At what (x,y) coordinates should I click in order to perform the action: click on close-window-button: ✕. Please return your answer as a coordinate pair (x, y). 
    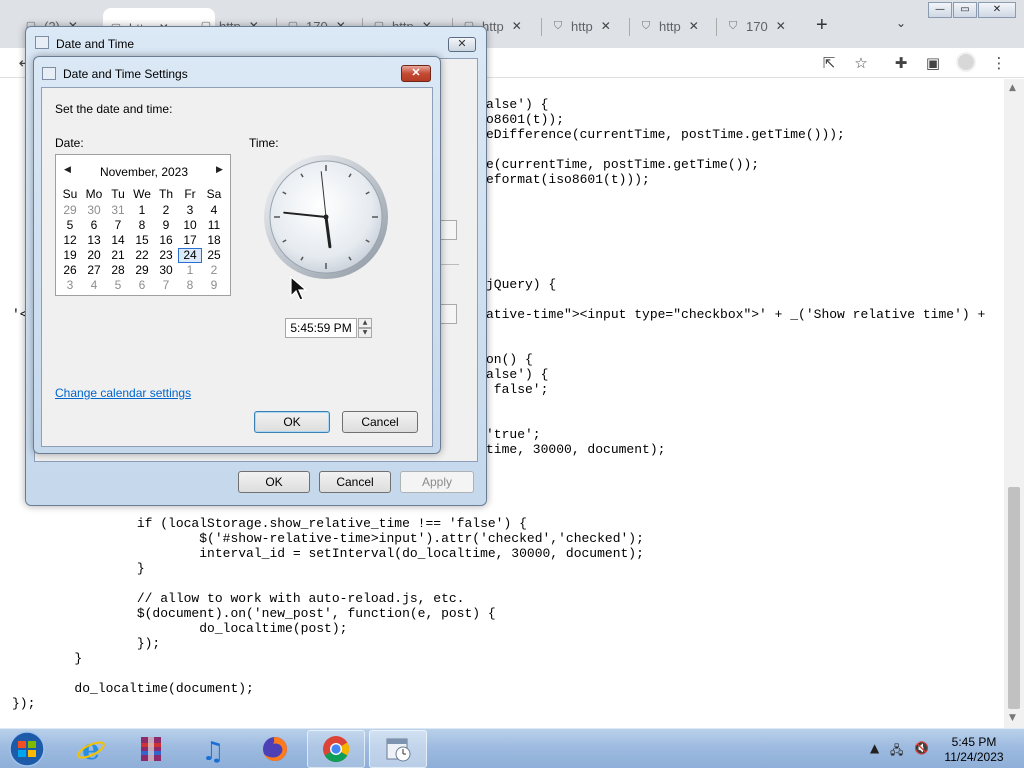
    Looking at the image, I should click on (997, 10).